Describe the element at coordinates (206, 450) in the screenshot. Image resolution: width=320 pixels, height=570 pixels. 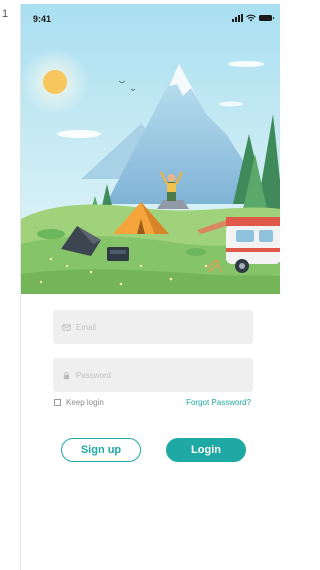
I see `login-button: Login` at that location.